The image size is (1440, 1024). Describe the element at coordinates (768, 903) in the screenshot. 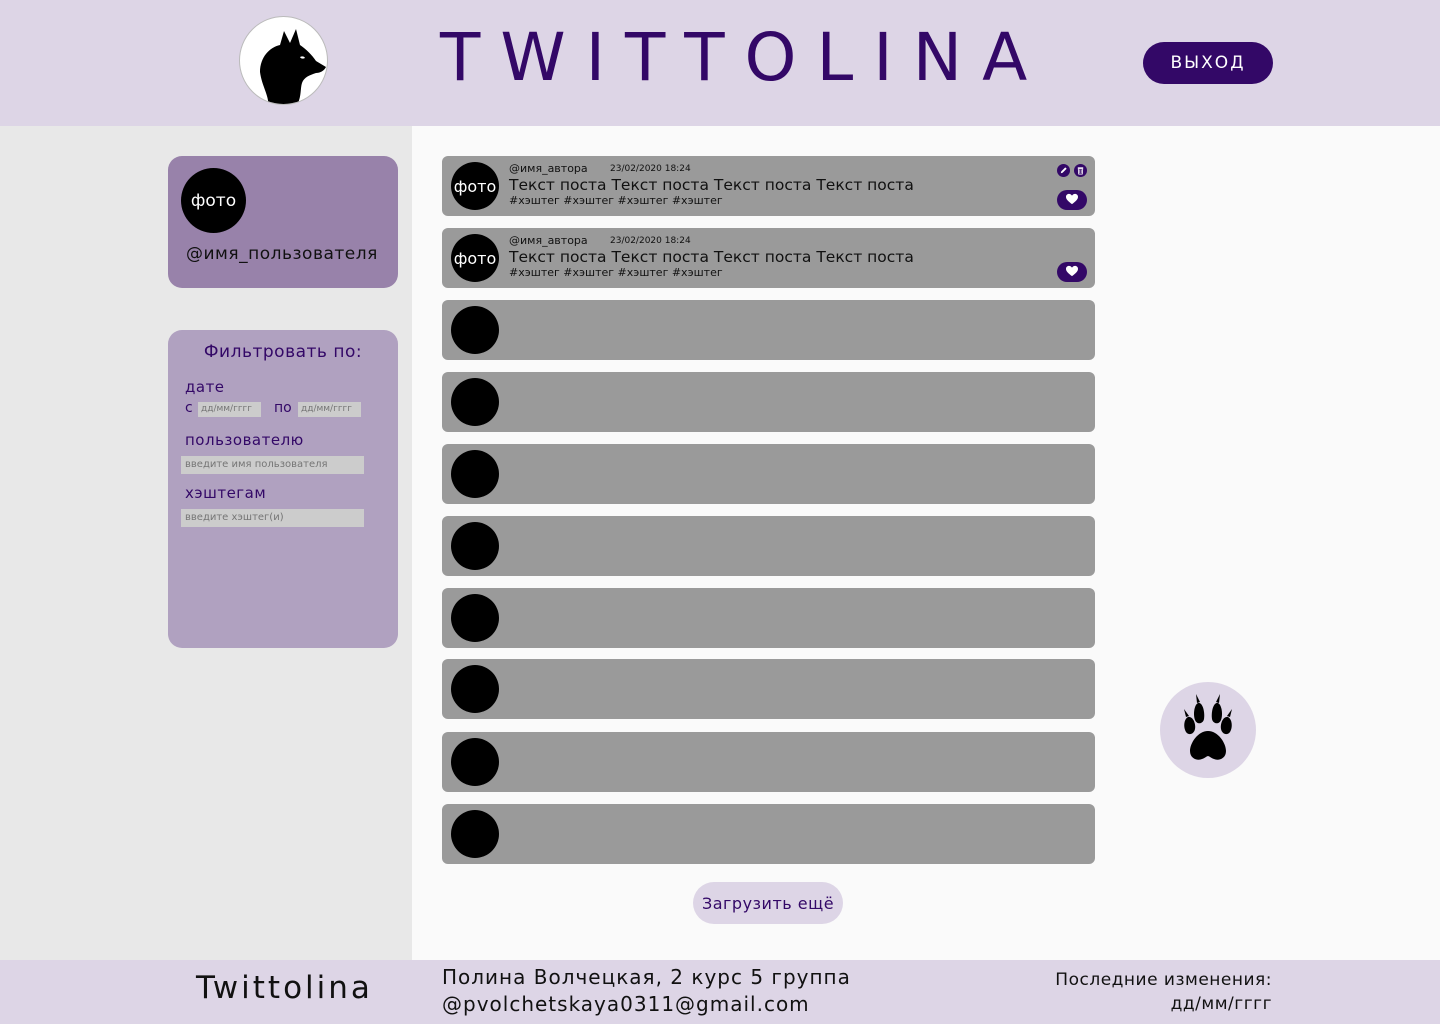

I see `load-more-button: Загрузить ещё` at that location.